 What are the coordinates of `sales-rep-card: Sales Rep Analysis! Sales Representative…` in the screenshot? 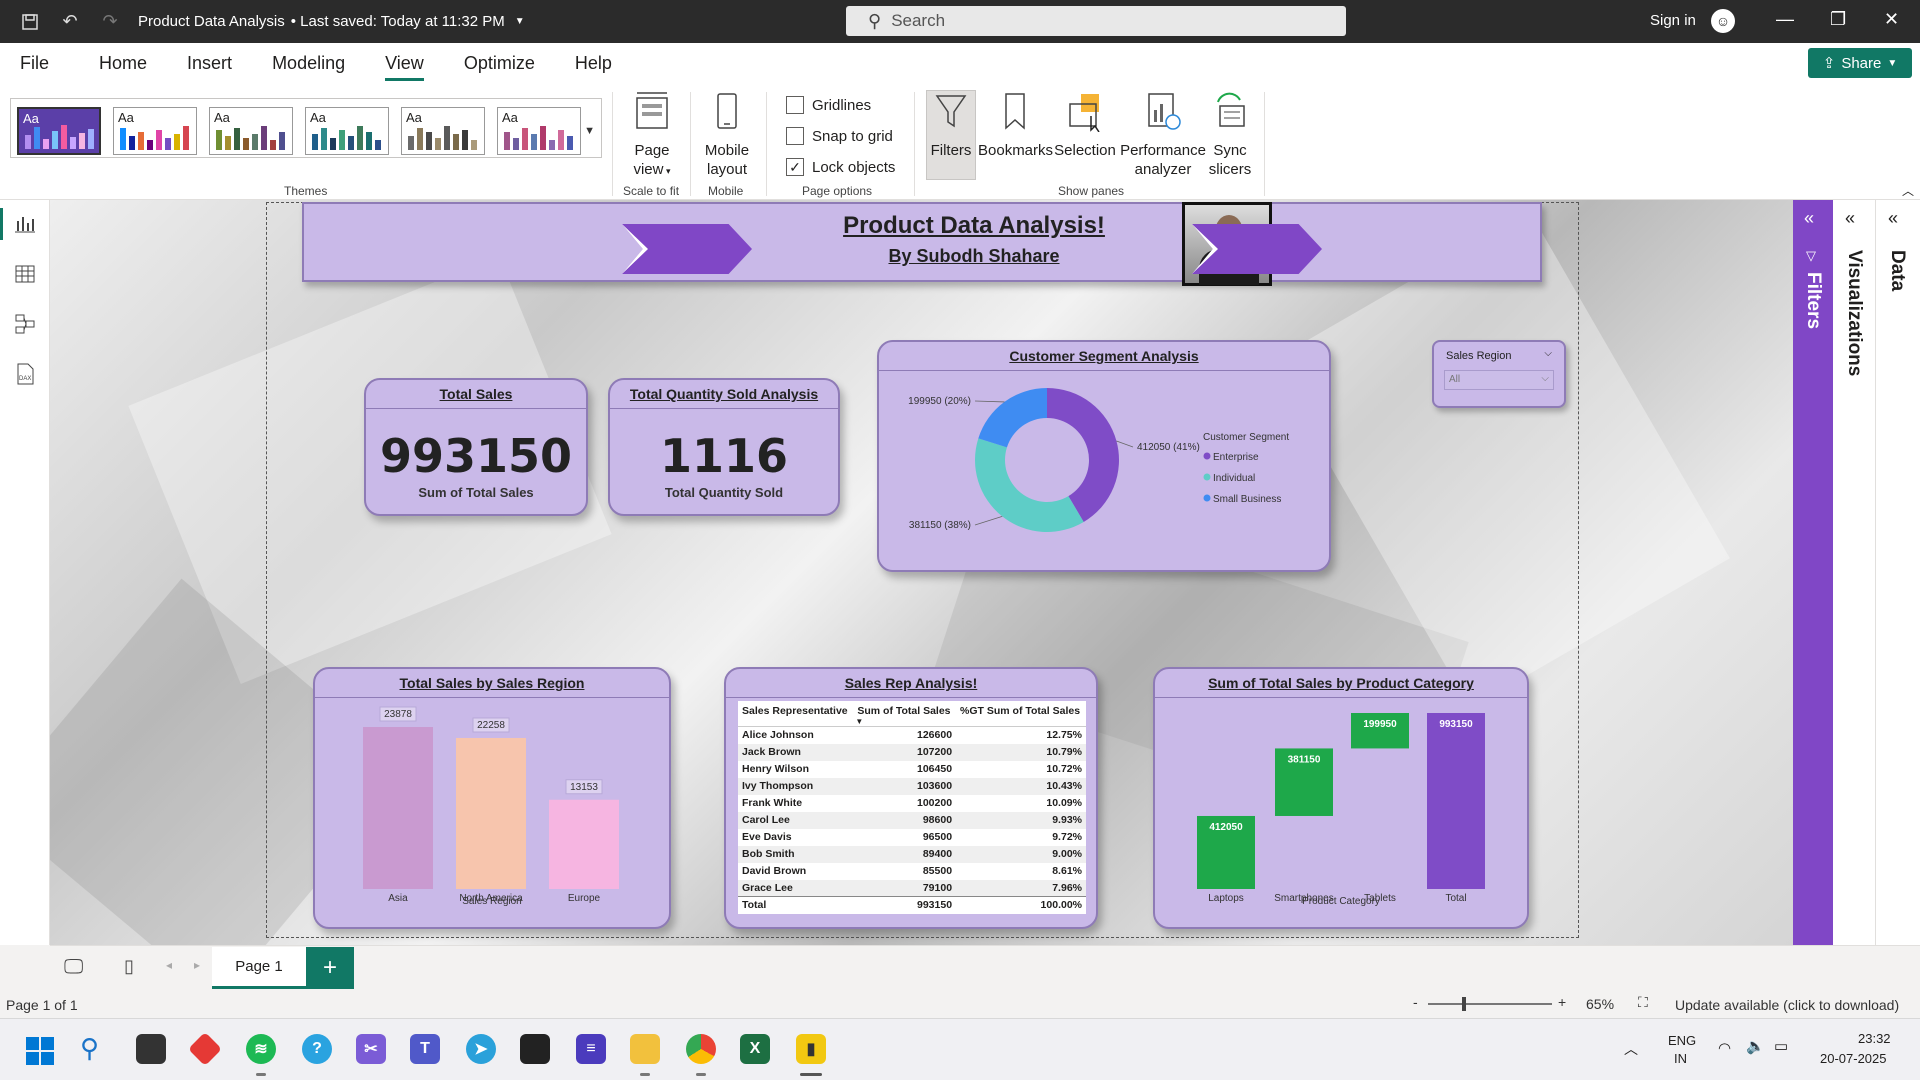 It's located at (911, 798).